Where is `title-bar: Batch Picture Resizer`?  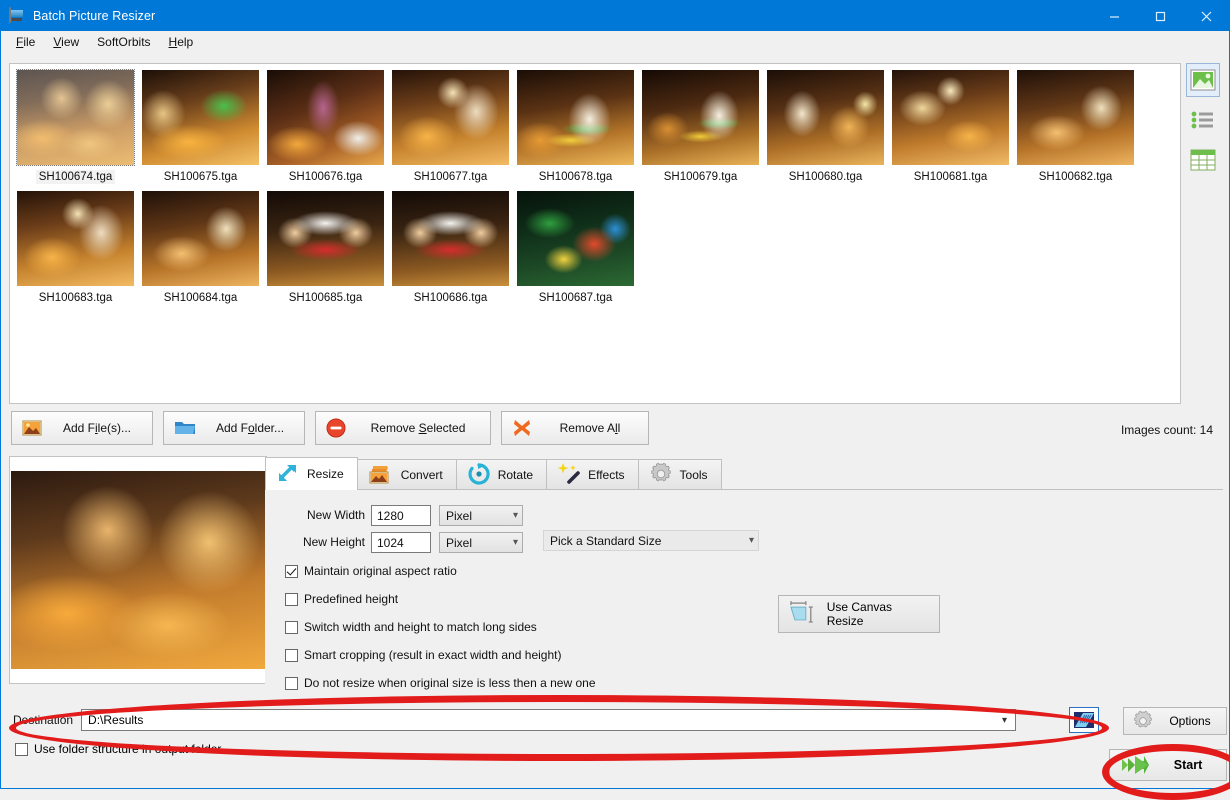 title-bar: Batch Picture Resizer is located at coordinates (615, 16).